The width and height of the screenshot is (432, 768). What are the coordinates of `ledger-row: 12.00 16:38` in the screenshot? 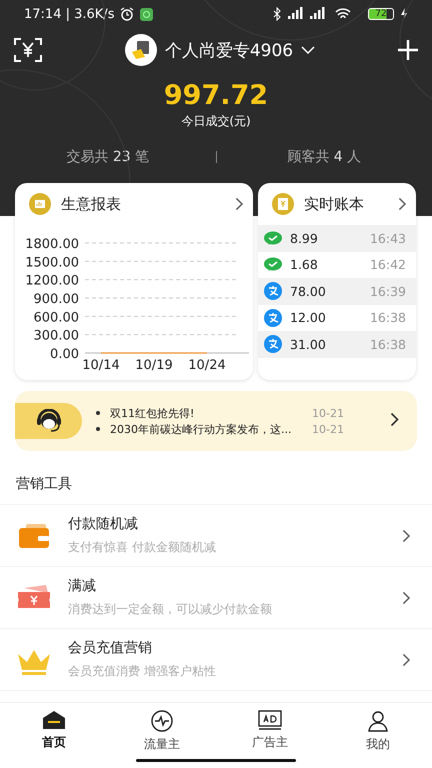 It's located at (337, 317).